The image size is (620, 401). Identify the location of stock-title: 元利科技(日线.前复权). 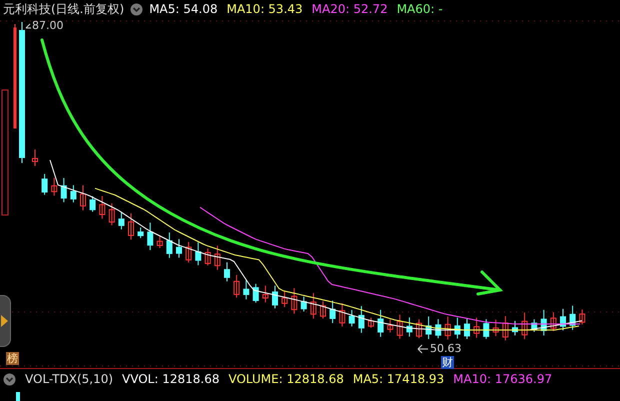
(63, 9).